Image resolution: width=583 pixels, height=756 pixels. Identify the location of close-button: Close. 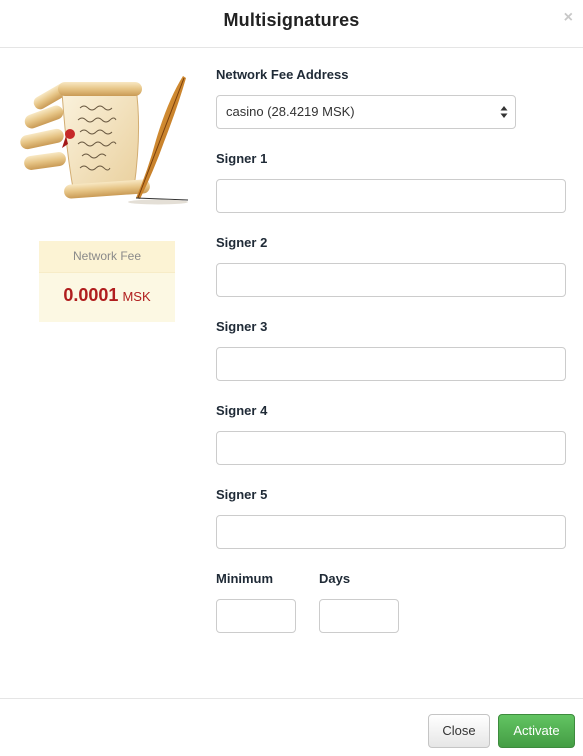
(459, 731).